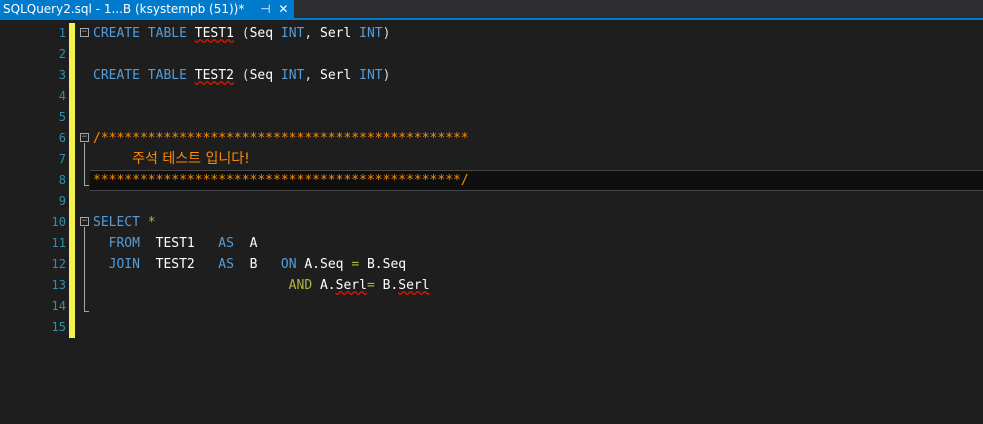 The image size is (983, 424). I want to click on code-token: TEST1, so click(175, 243).